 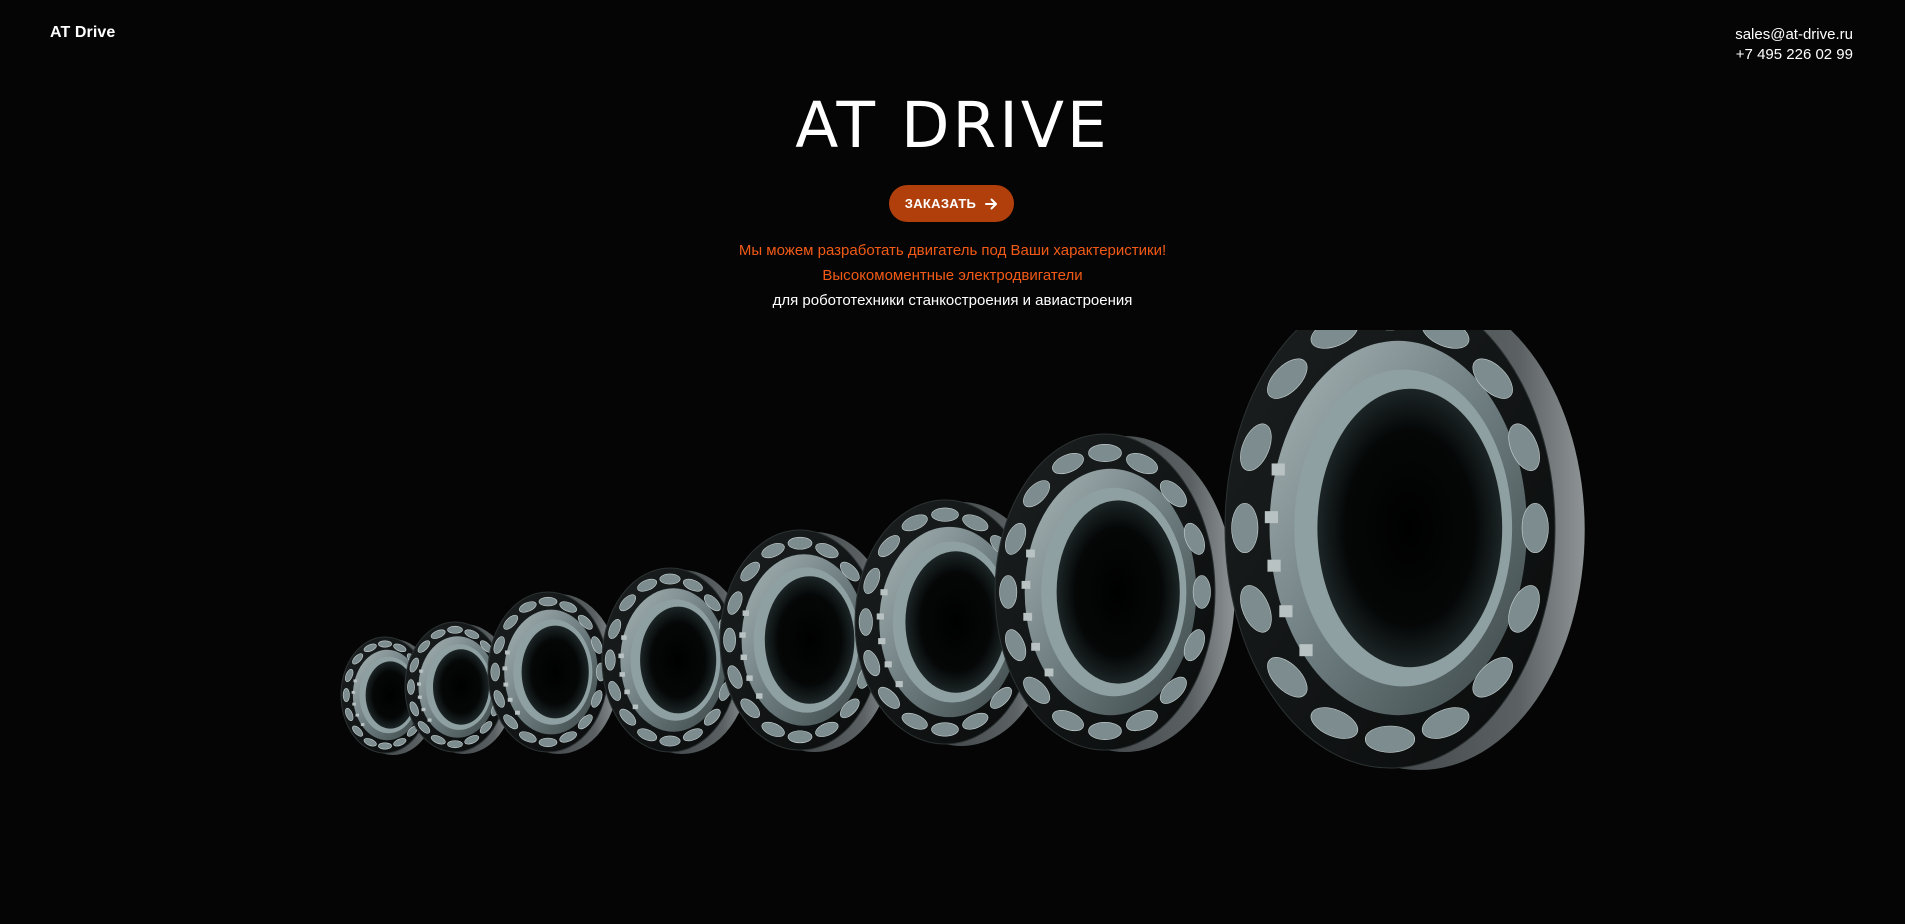 I want to click on arrow-right-icon, so click(x=991, y=204).